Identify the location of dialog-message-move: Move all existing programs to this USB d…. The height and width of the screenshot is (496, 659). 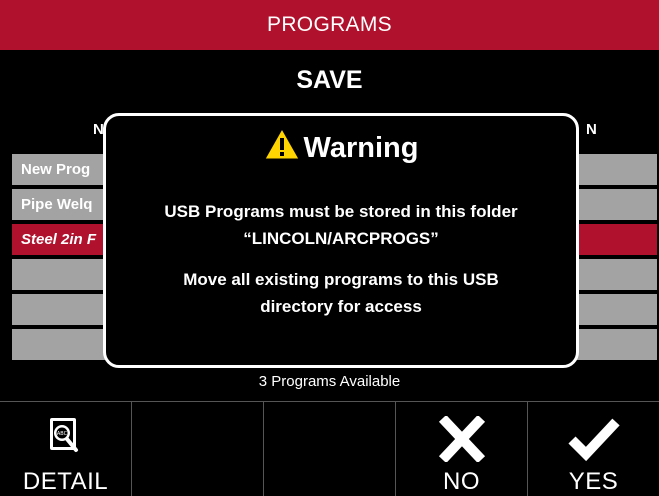
(341, 293).